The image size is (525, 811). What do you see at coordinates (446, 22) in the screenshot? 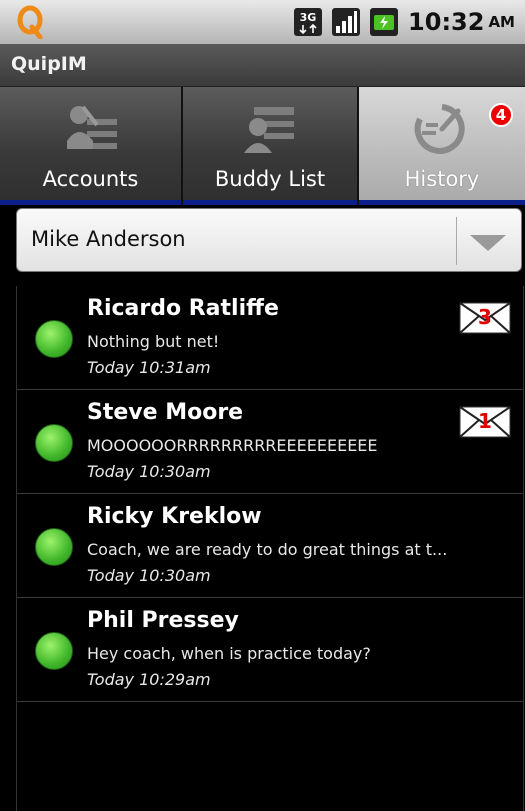
I see `clock-time: 10:32` at bounding box center [446, 22].